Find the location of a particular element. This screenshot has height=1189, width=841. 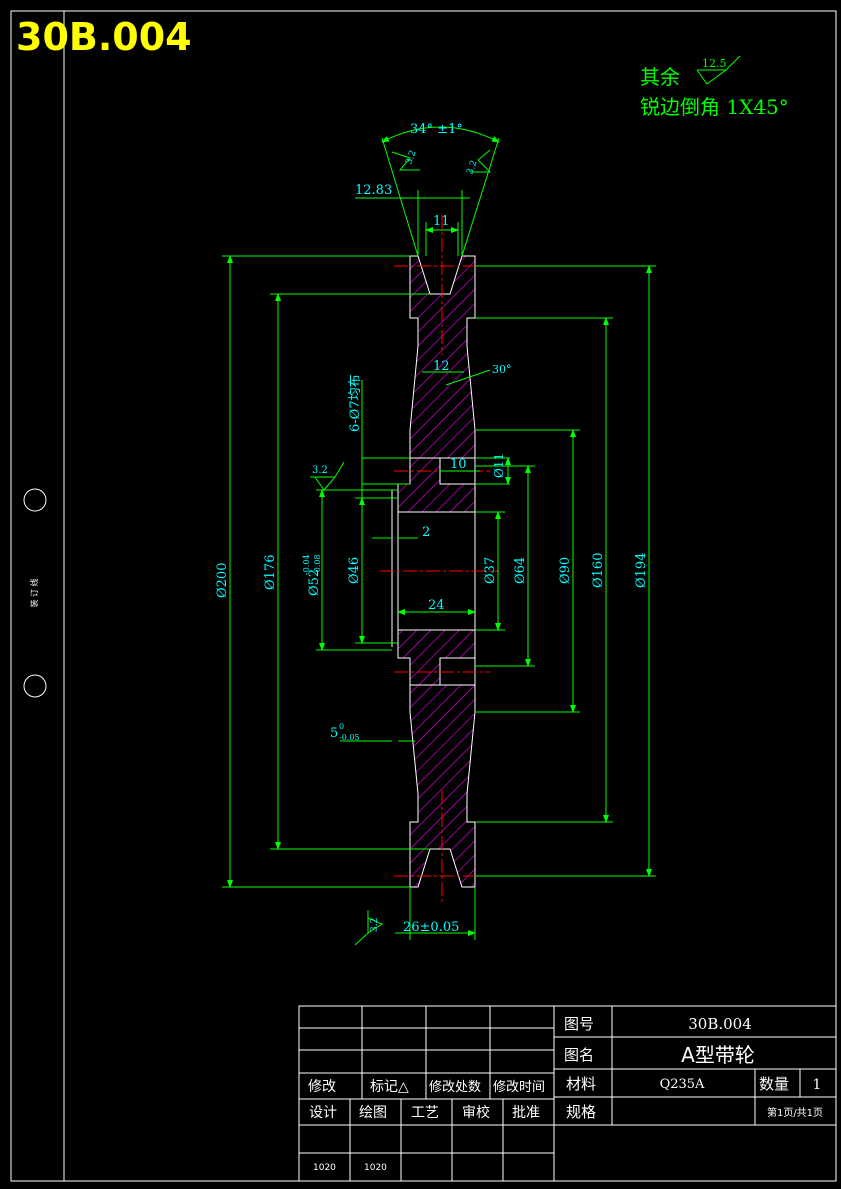

dim-groove-top-width: 12.83 is located at coordinates (373, 190).